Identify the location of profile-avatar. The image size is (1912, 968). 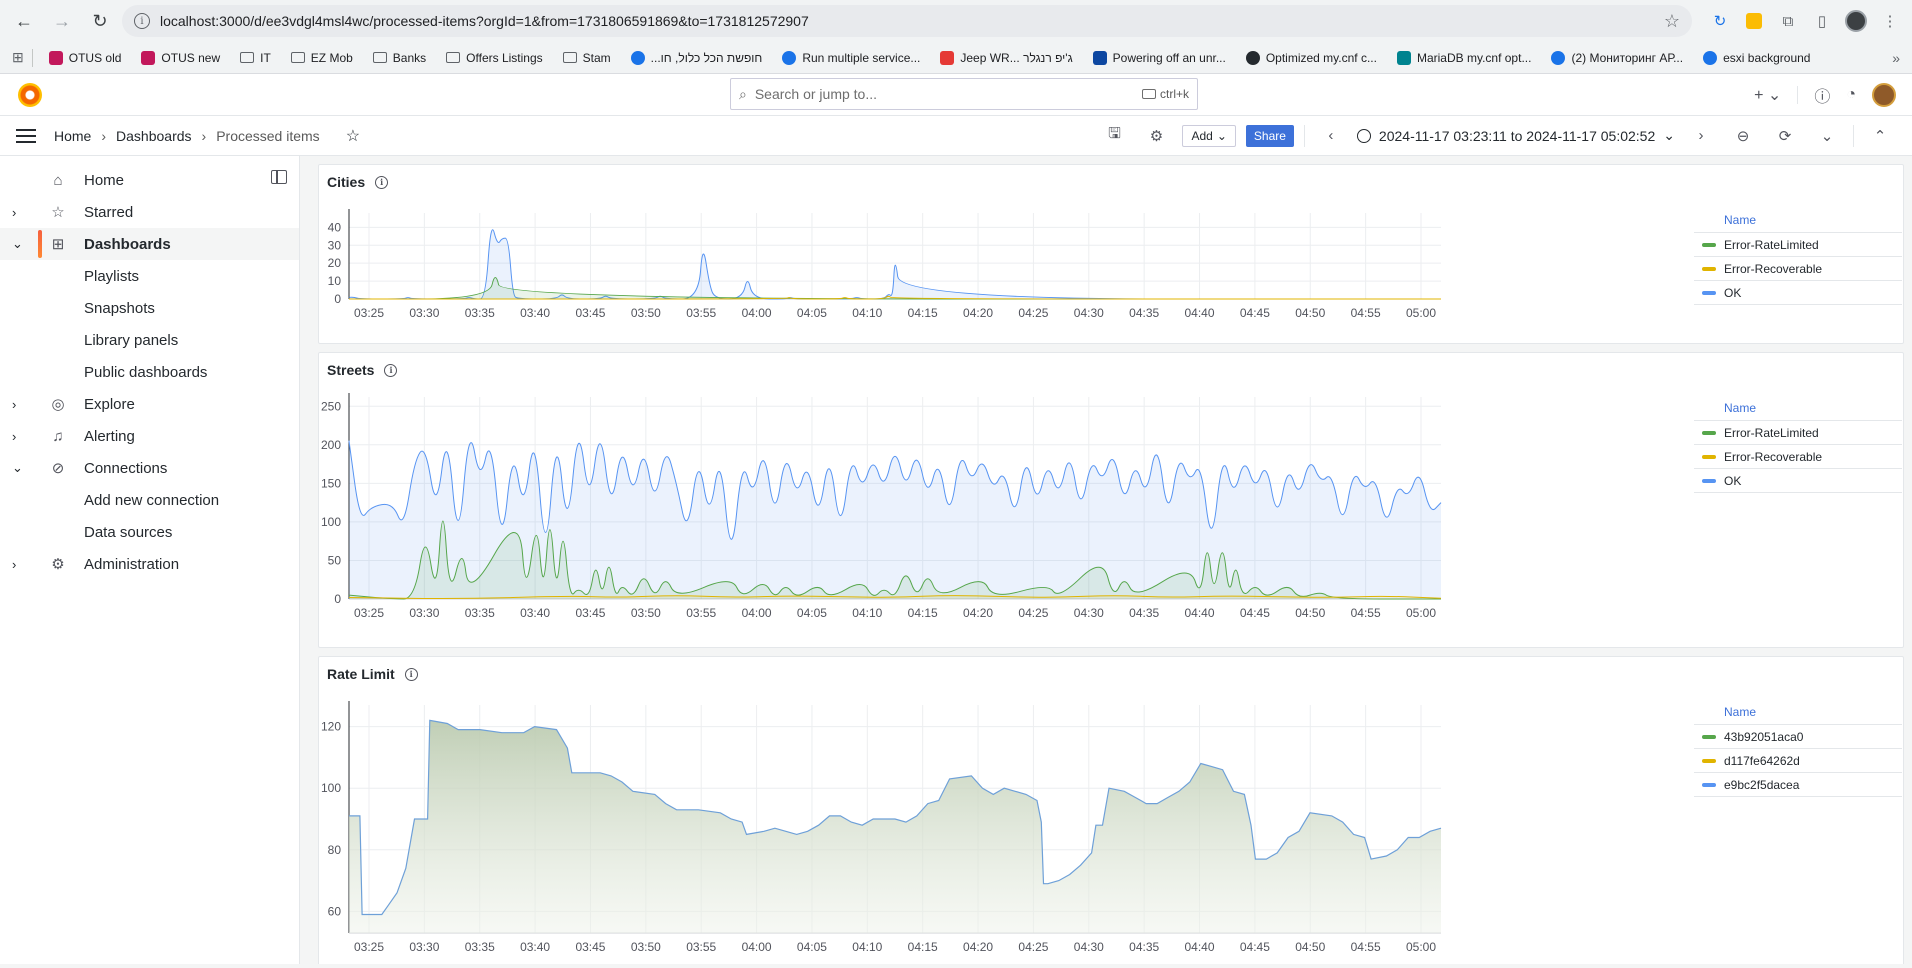
(1856, 21).